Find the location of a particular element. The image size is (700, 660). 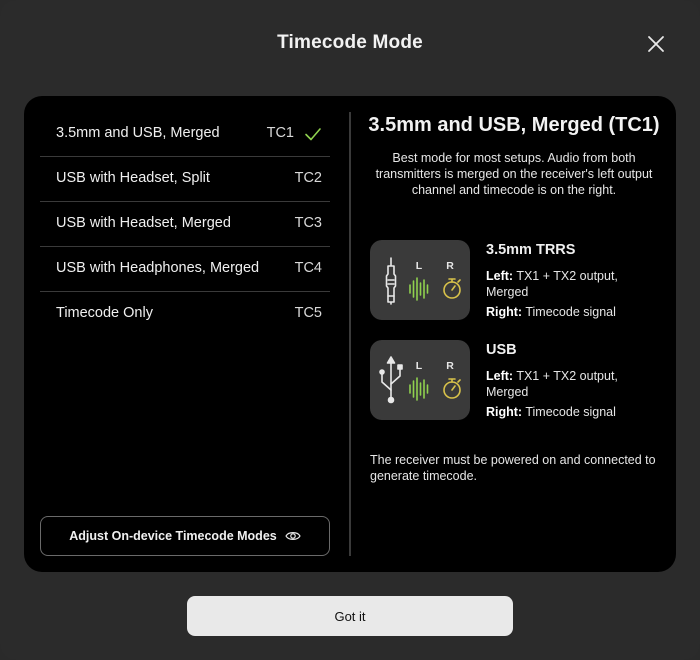

close-icon is located at coordinates (656, 44).